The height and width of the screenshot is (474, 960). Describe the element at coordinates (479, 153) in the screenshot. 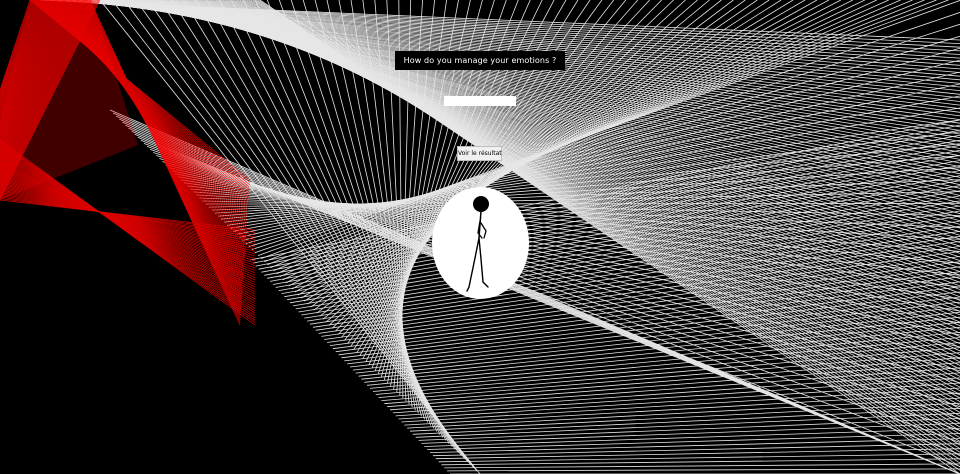

I see `show-result-button: Voir le résultat` at that location.